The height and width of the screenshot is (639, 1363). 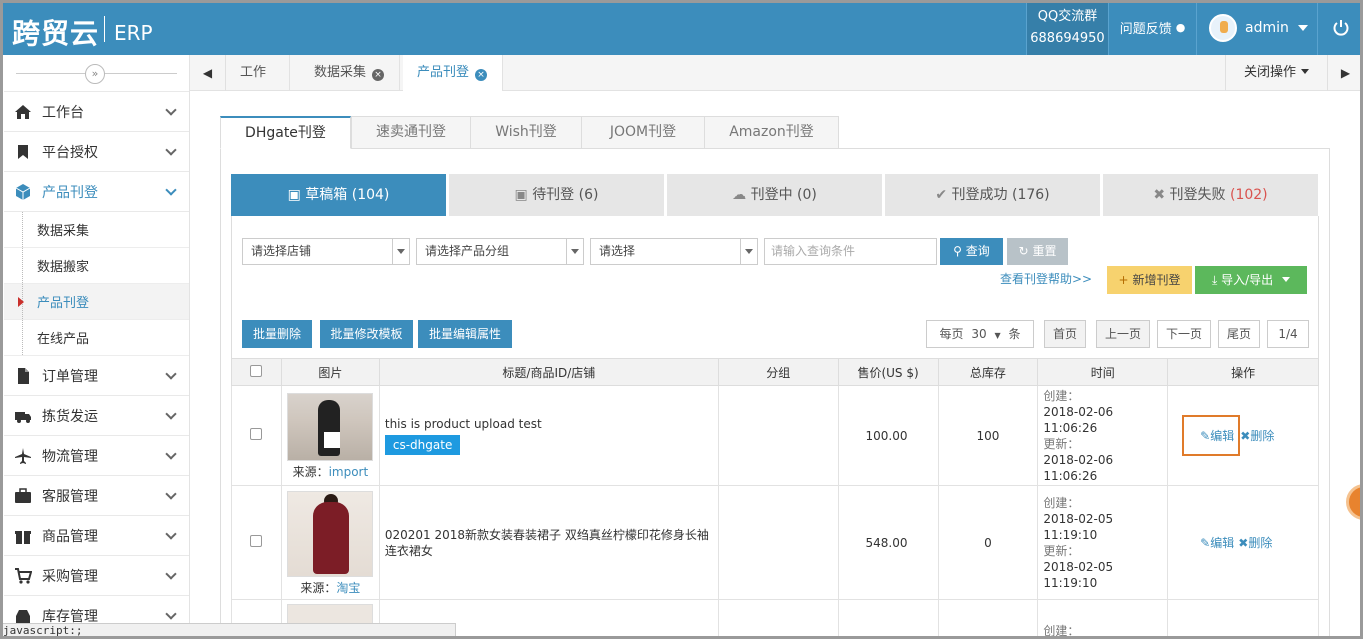 I want to click on bulk-delete-button: 批量删除, so click(x=277, y=334).